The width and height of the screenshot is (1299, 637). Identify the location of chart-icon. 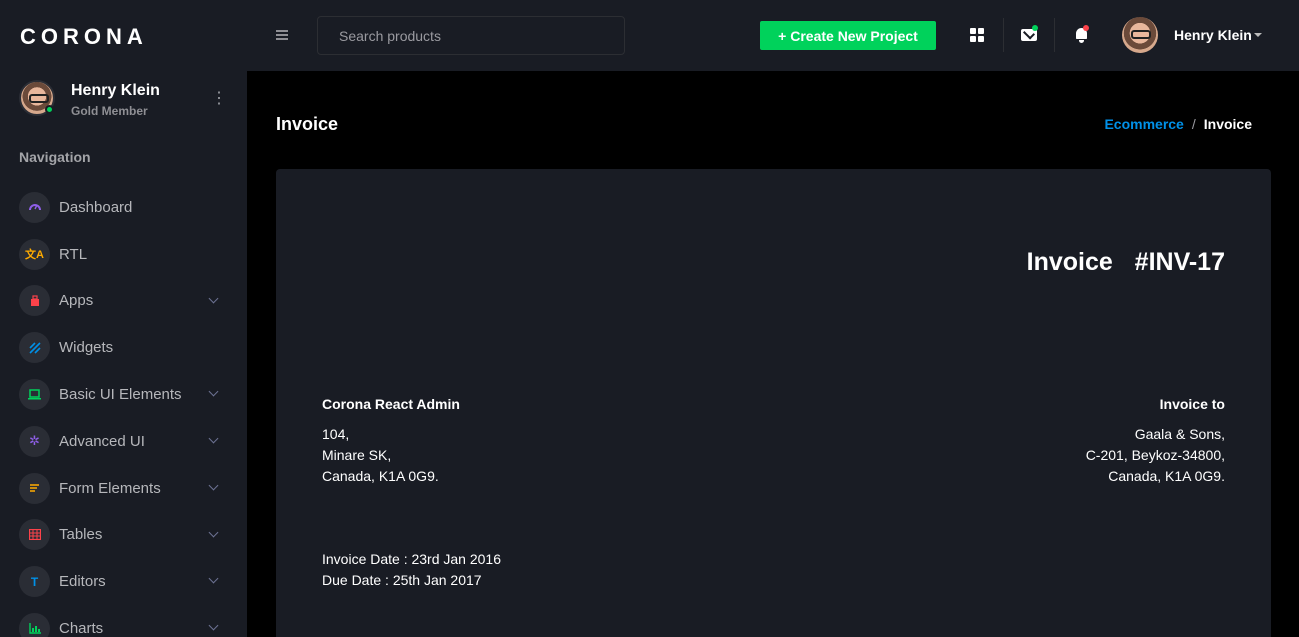
(34, 625).